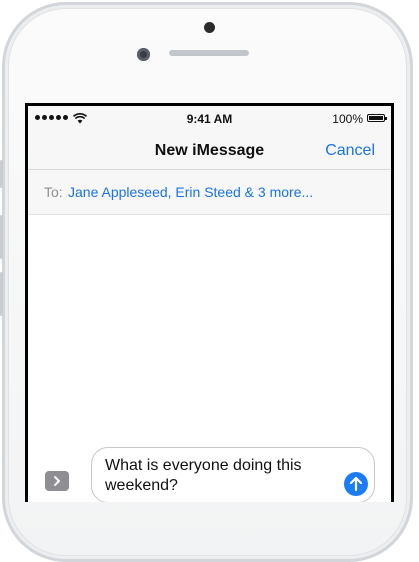  Describe the element at coordinates (53, 192) in the screenshot. I see `to-label: To:` at that location.